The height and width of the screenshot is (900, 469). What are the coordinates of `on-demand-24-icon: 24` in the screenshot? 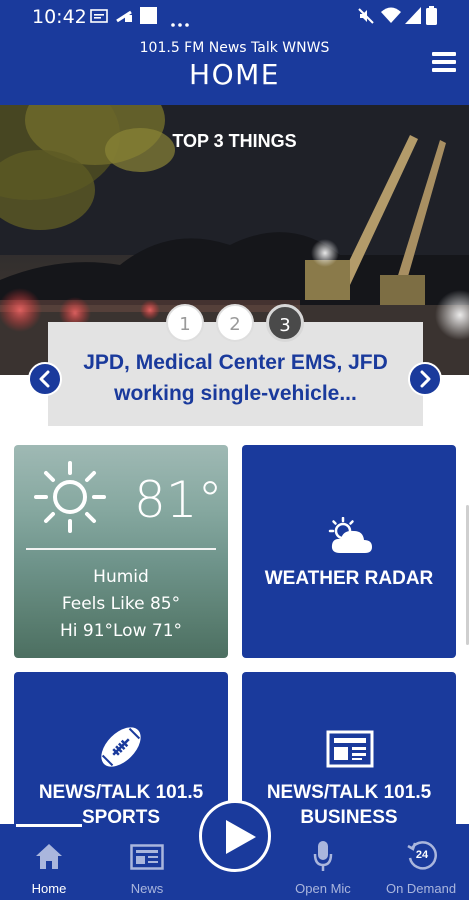 It's located at (422, 856).